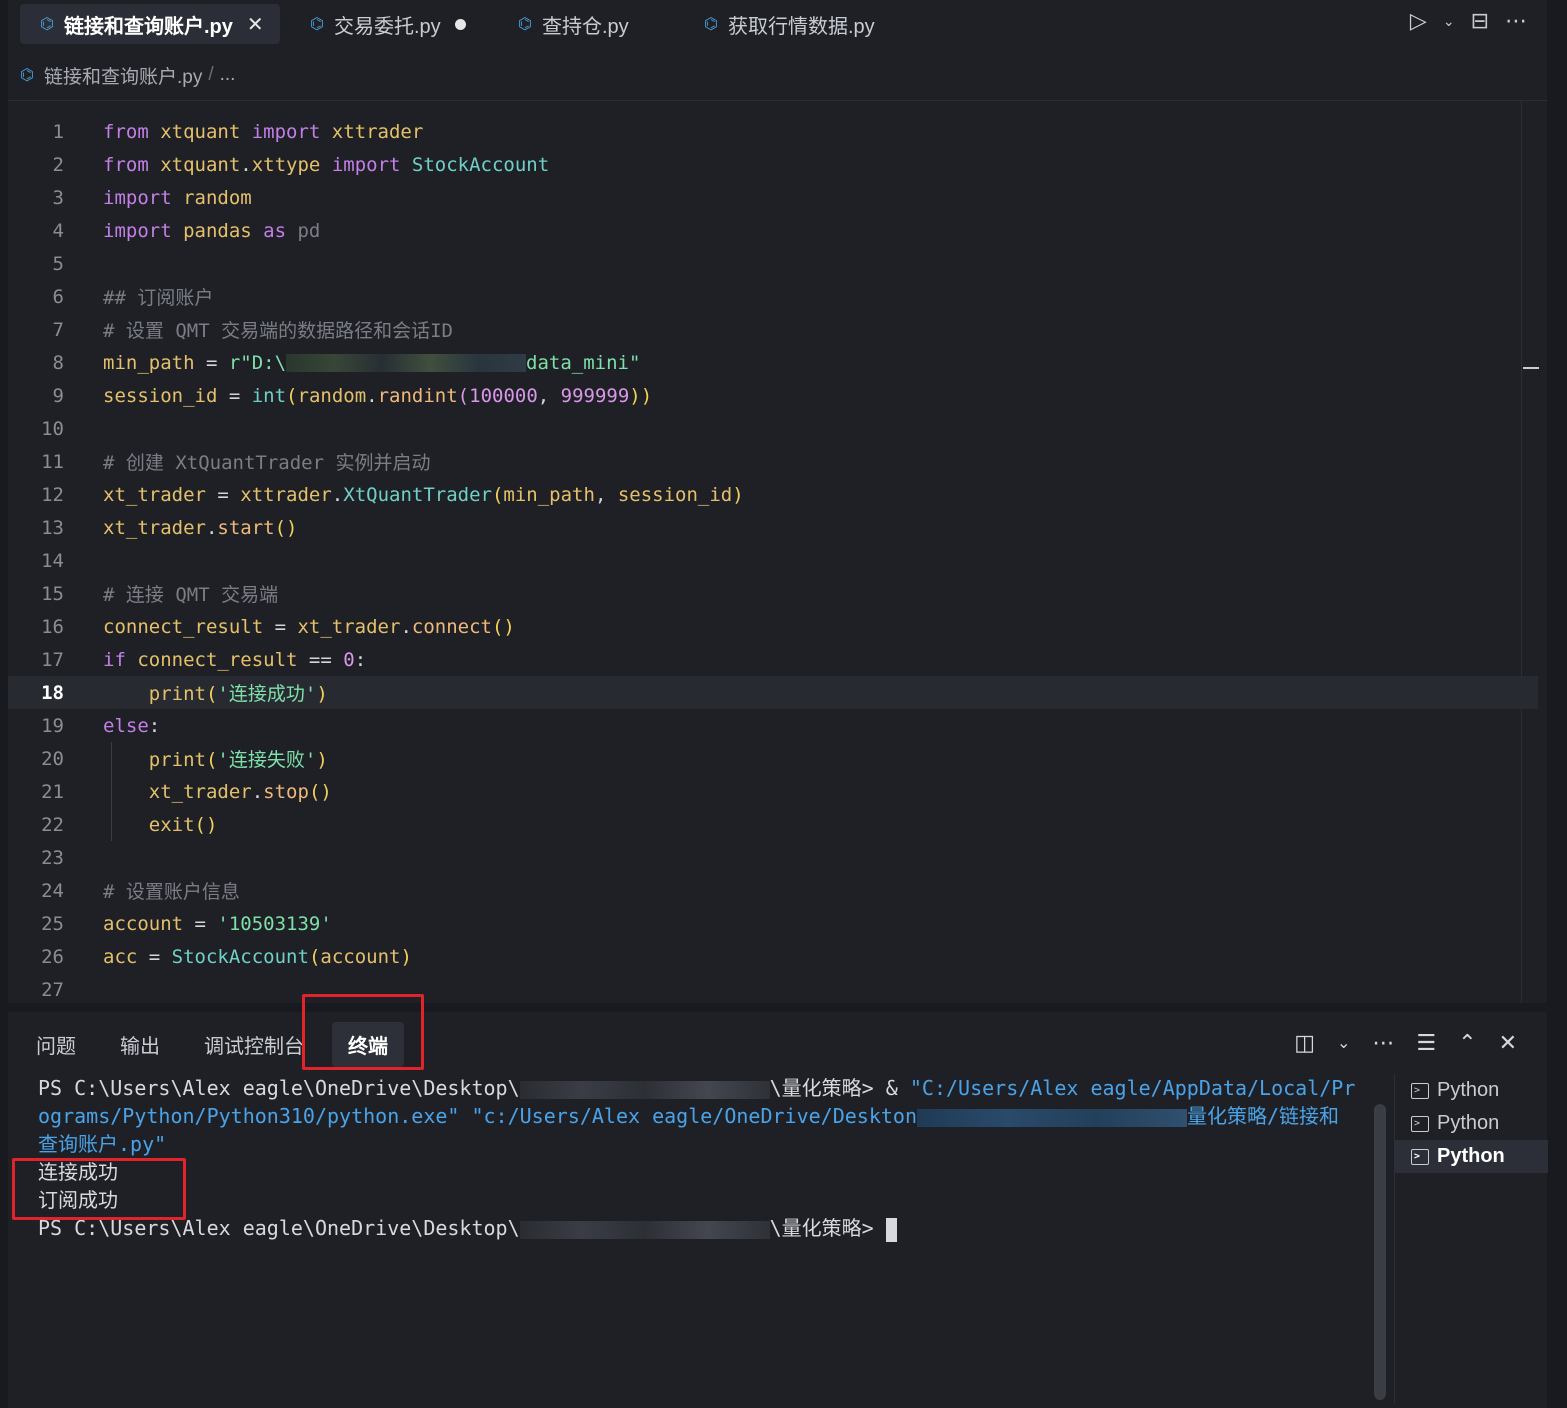 This screenshot has height=1408, width=1567. I want to click on close-panel-icon: ✕, so click(1508, 1043).